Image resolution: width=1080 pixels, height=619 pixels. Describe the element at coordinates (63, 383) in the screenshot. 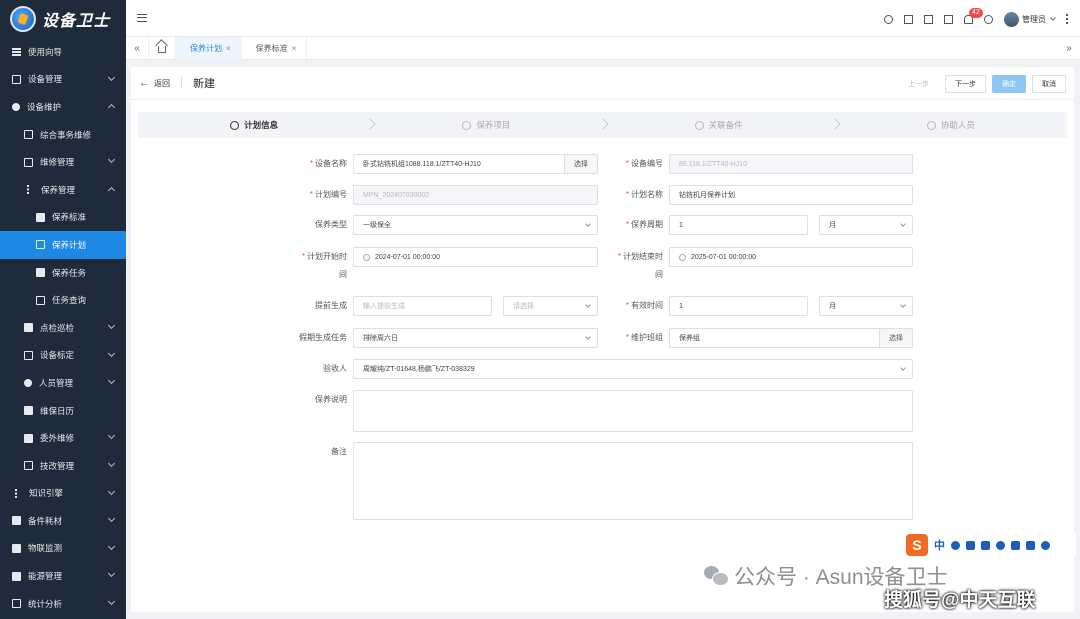

I see `sidebar-item: 人员管理` at that location.